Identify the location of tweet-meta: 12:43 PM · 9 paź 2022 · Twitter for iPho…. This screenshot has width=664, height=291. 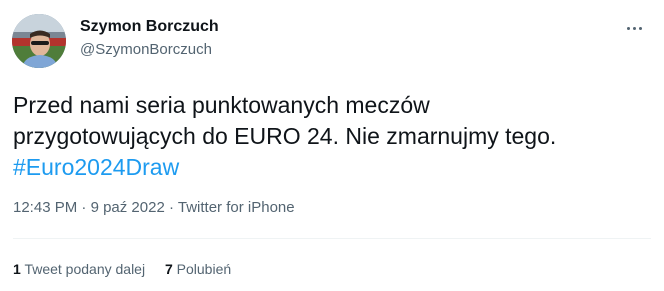
(154, 208).